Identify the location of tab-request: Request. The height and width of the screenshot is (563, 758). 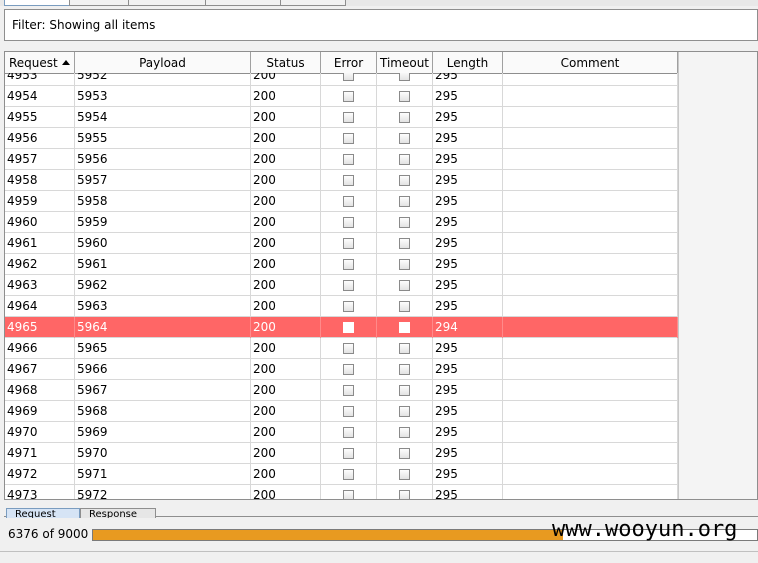
(43, 513).